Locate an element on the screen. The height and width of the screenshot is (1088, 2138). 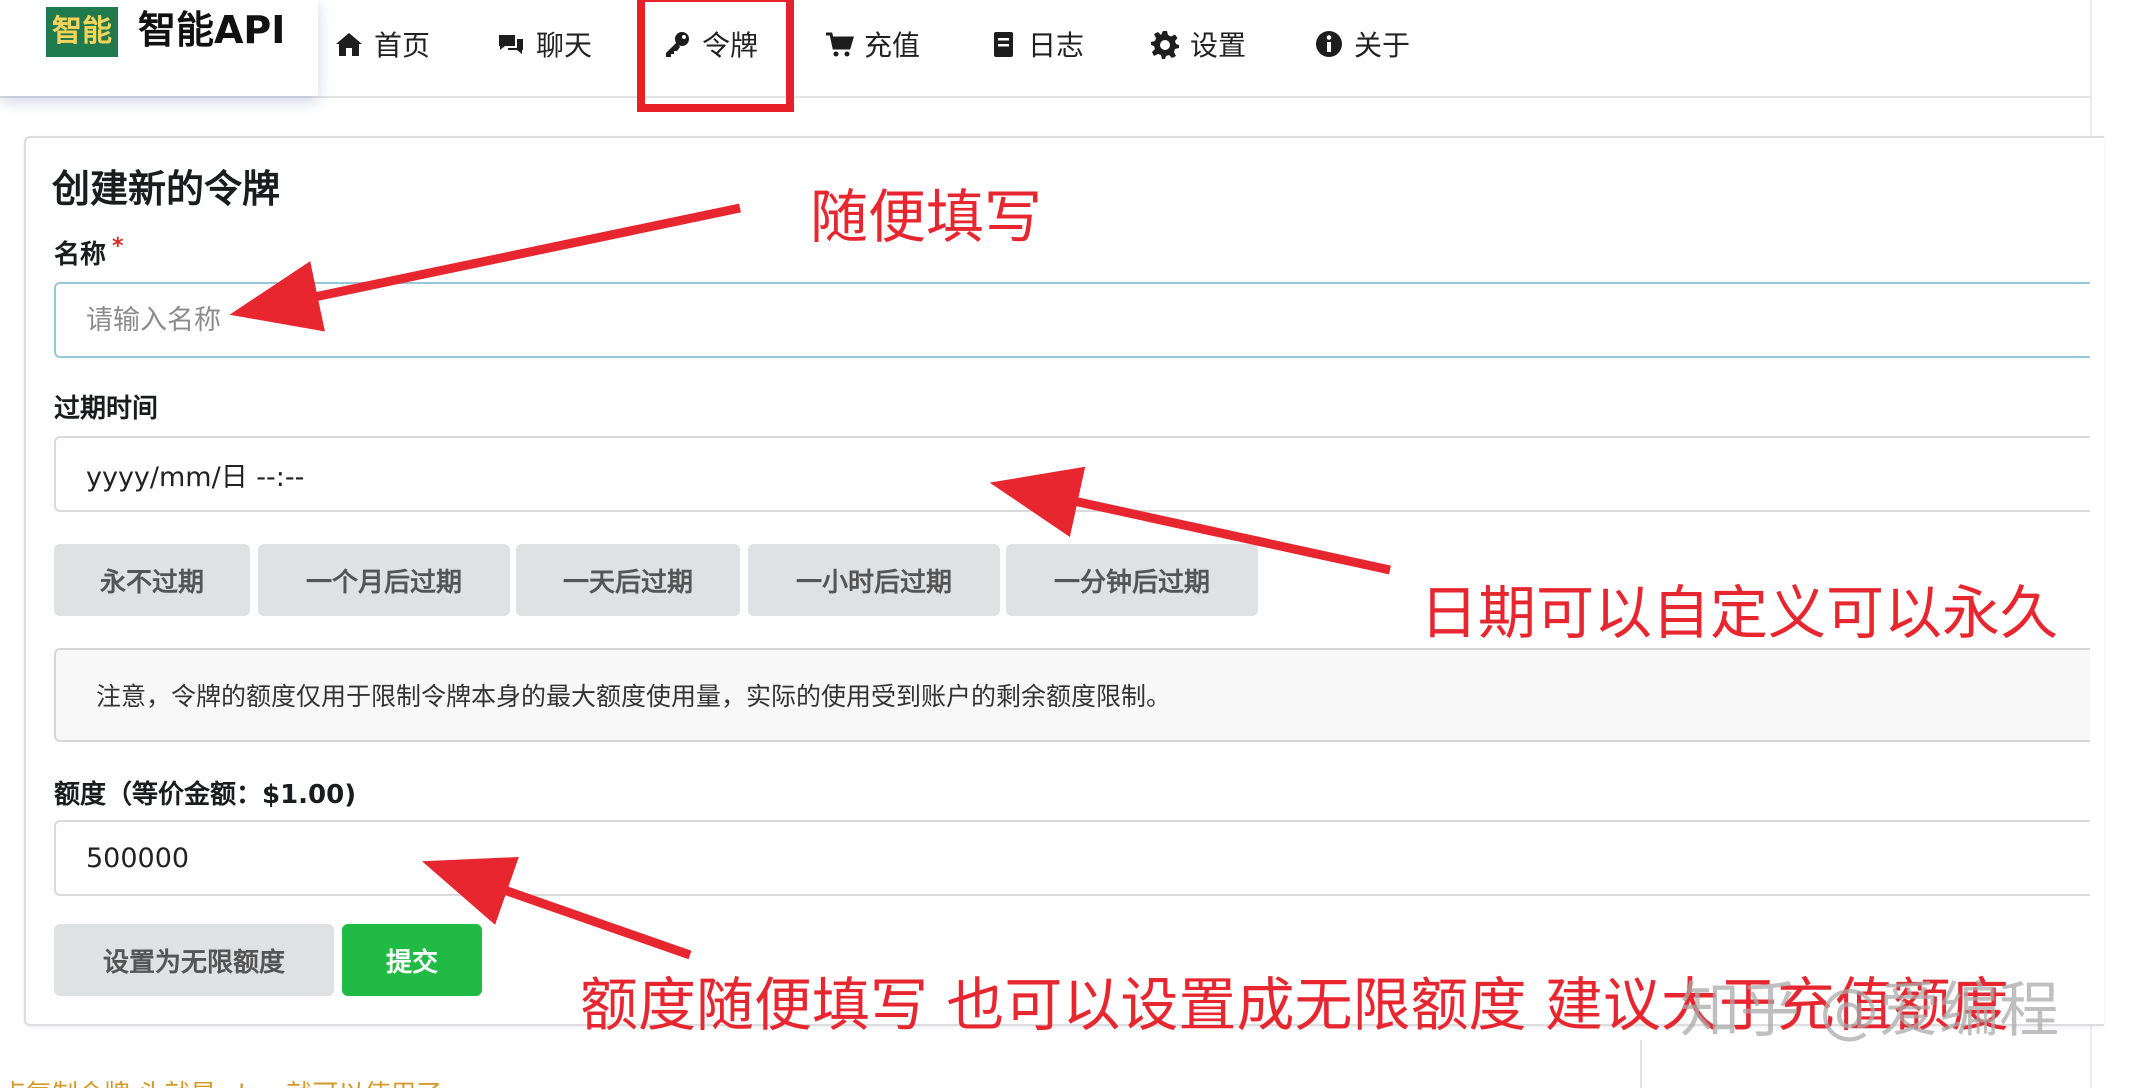
tokens-highlight-box is located at coordinates (715, 56).